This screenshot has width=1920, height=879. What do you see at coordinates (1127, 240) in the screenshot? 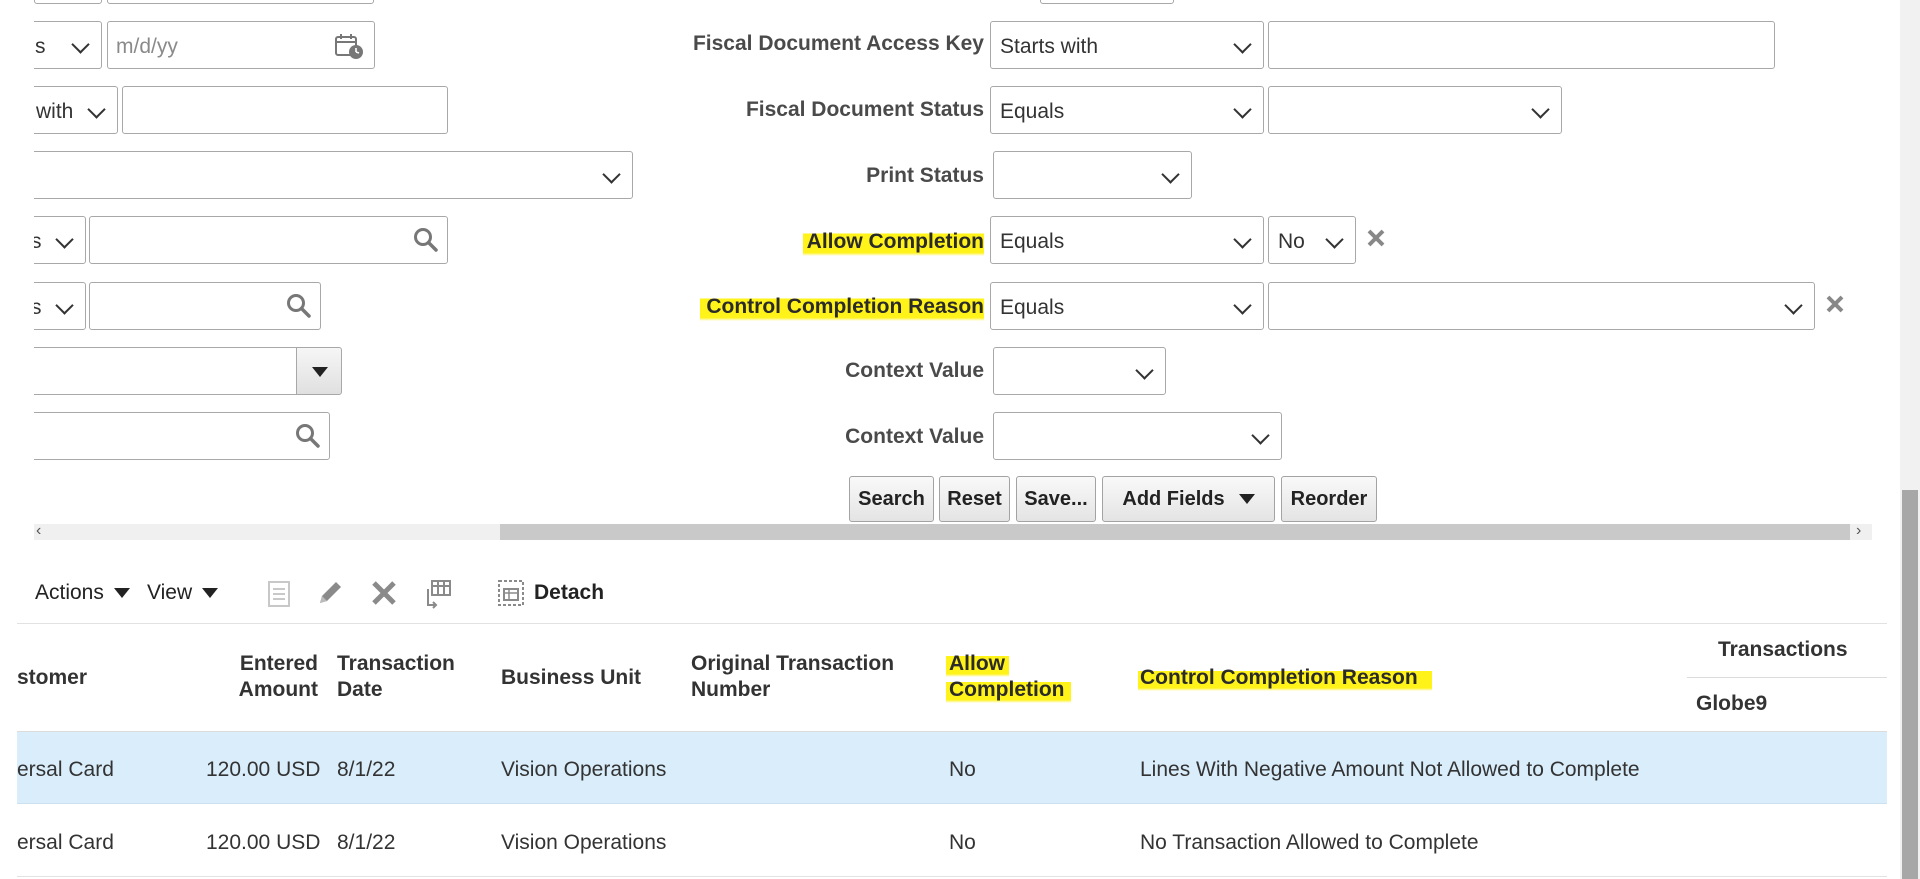
I see `operator-select-allow-completion: Equals` at bounding box center [1127, 240].